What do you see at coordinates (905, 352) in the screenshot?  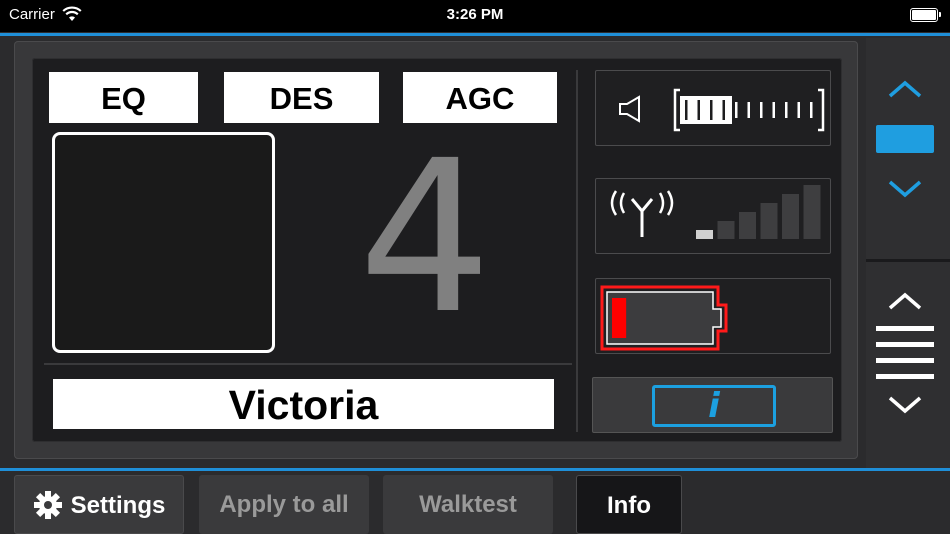 I see `menu-lines-icon` at bounding box center [905, 352].